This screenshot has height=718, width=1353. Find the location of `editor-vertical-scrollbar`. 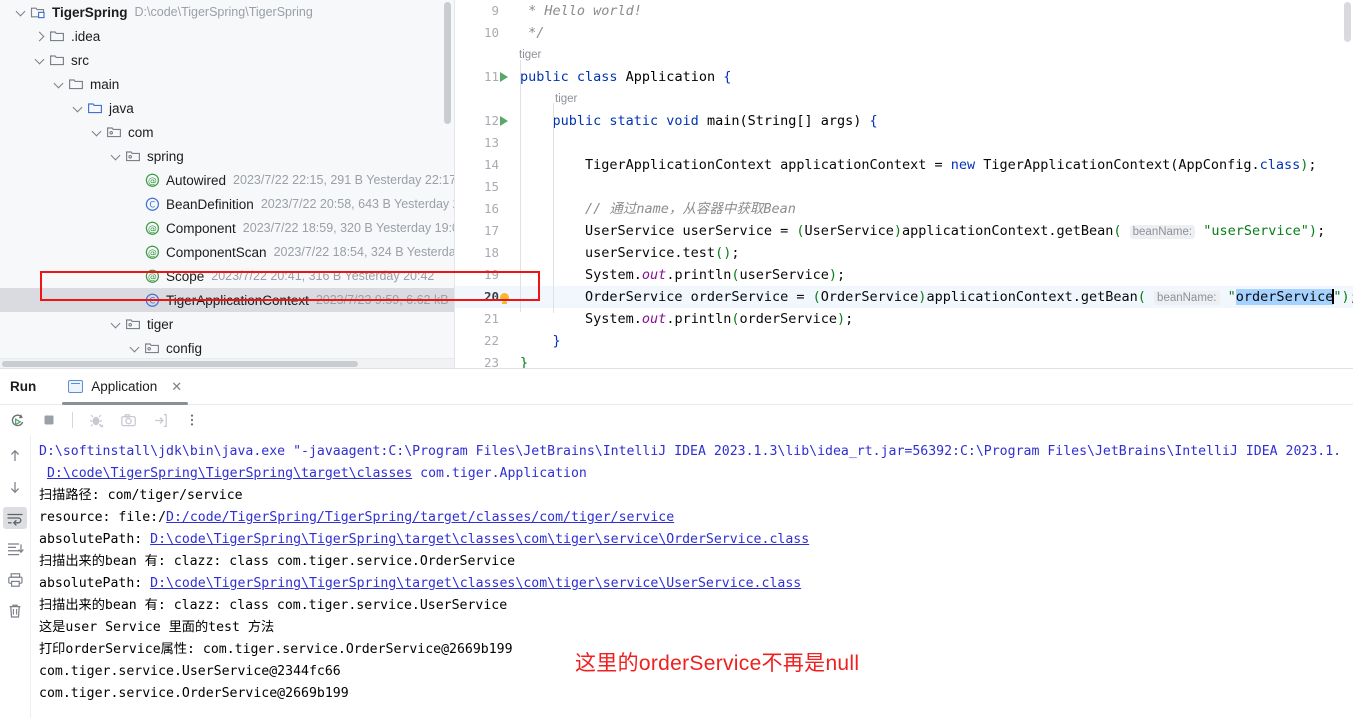

editor-vertical-scrollbar is located at coordinates (1347, 22).